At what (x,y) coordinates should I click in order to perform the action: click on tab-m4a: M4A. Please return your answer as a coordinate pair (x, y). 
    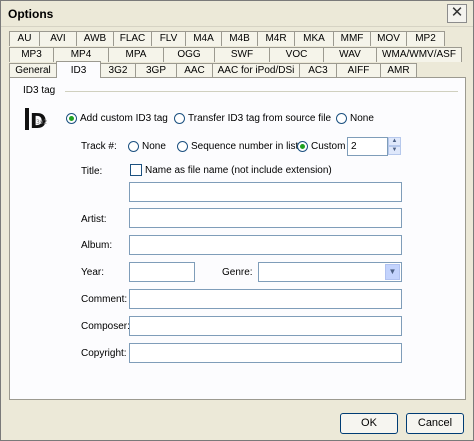
    Looking at the image, I should click on (203, 38).